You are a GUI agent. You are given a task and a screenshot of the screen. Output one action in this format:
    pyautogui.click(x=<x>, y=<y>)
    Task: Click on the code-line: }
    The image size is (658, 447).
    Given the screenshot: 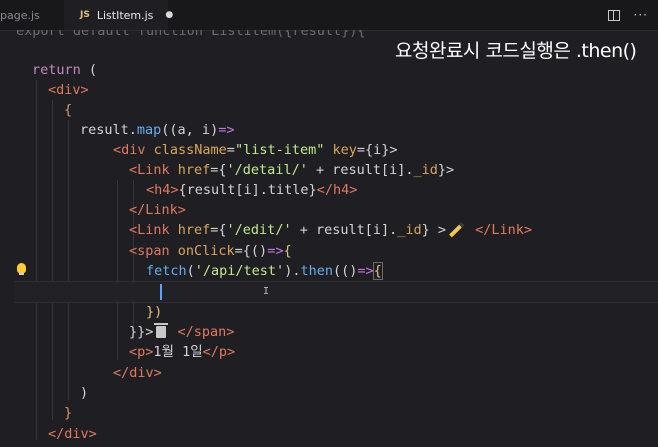 What is the action you would take?
    pyautogui.click(x=68, y=413)
    